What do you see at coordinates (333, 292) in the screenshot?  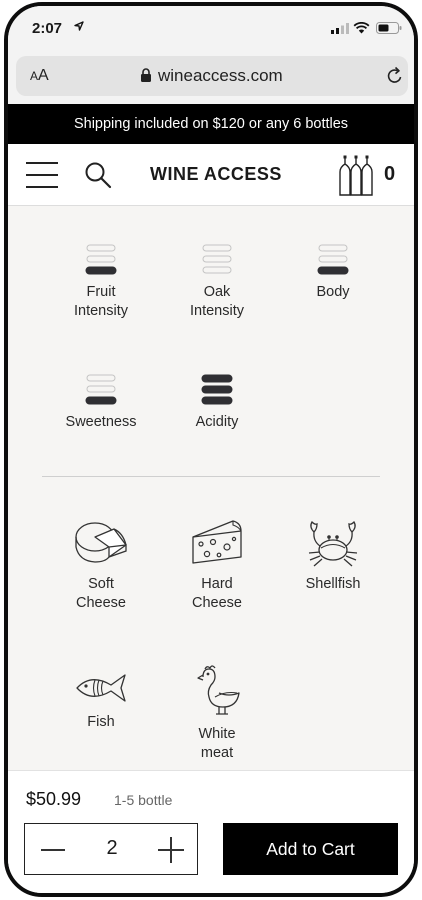 I see `characteristic-label: Body` at bounding box center [333, 292].